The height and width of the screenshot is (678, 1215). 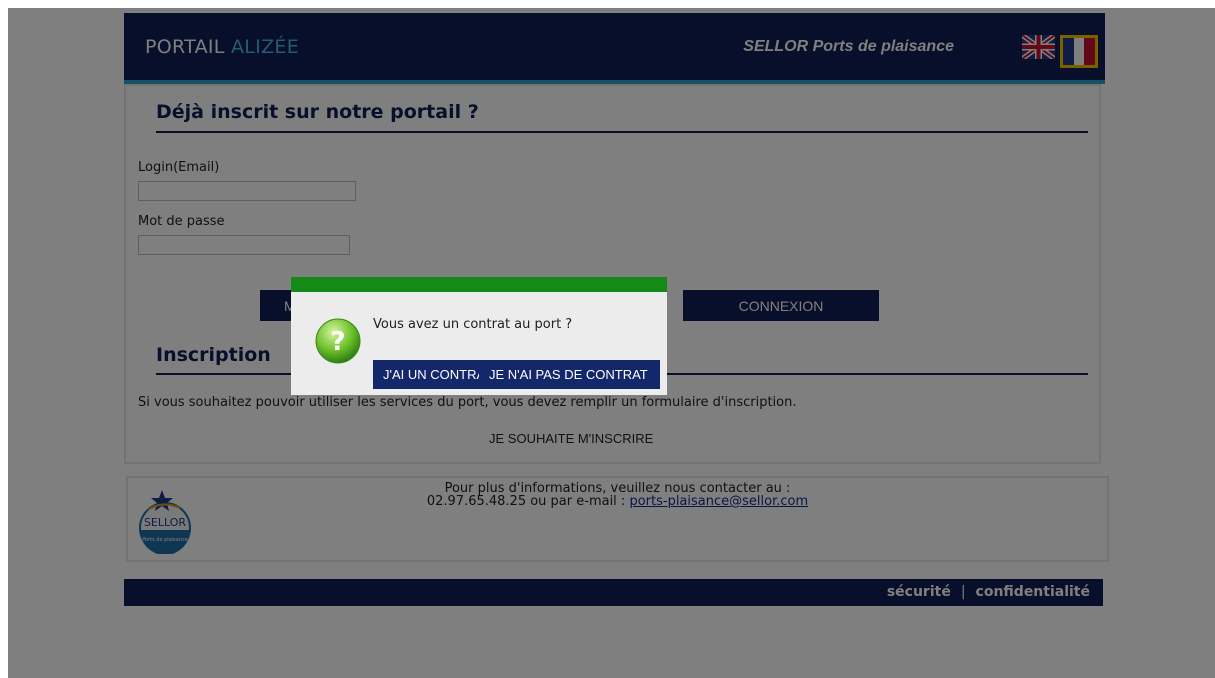 I want to click on has-contract-button: J'AI UN CONTRAT, so click(x=427, y=374).